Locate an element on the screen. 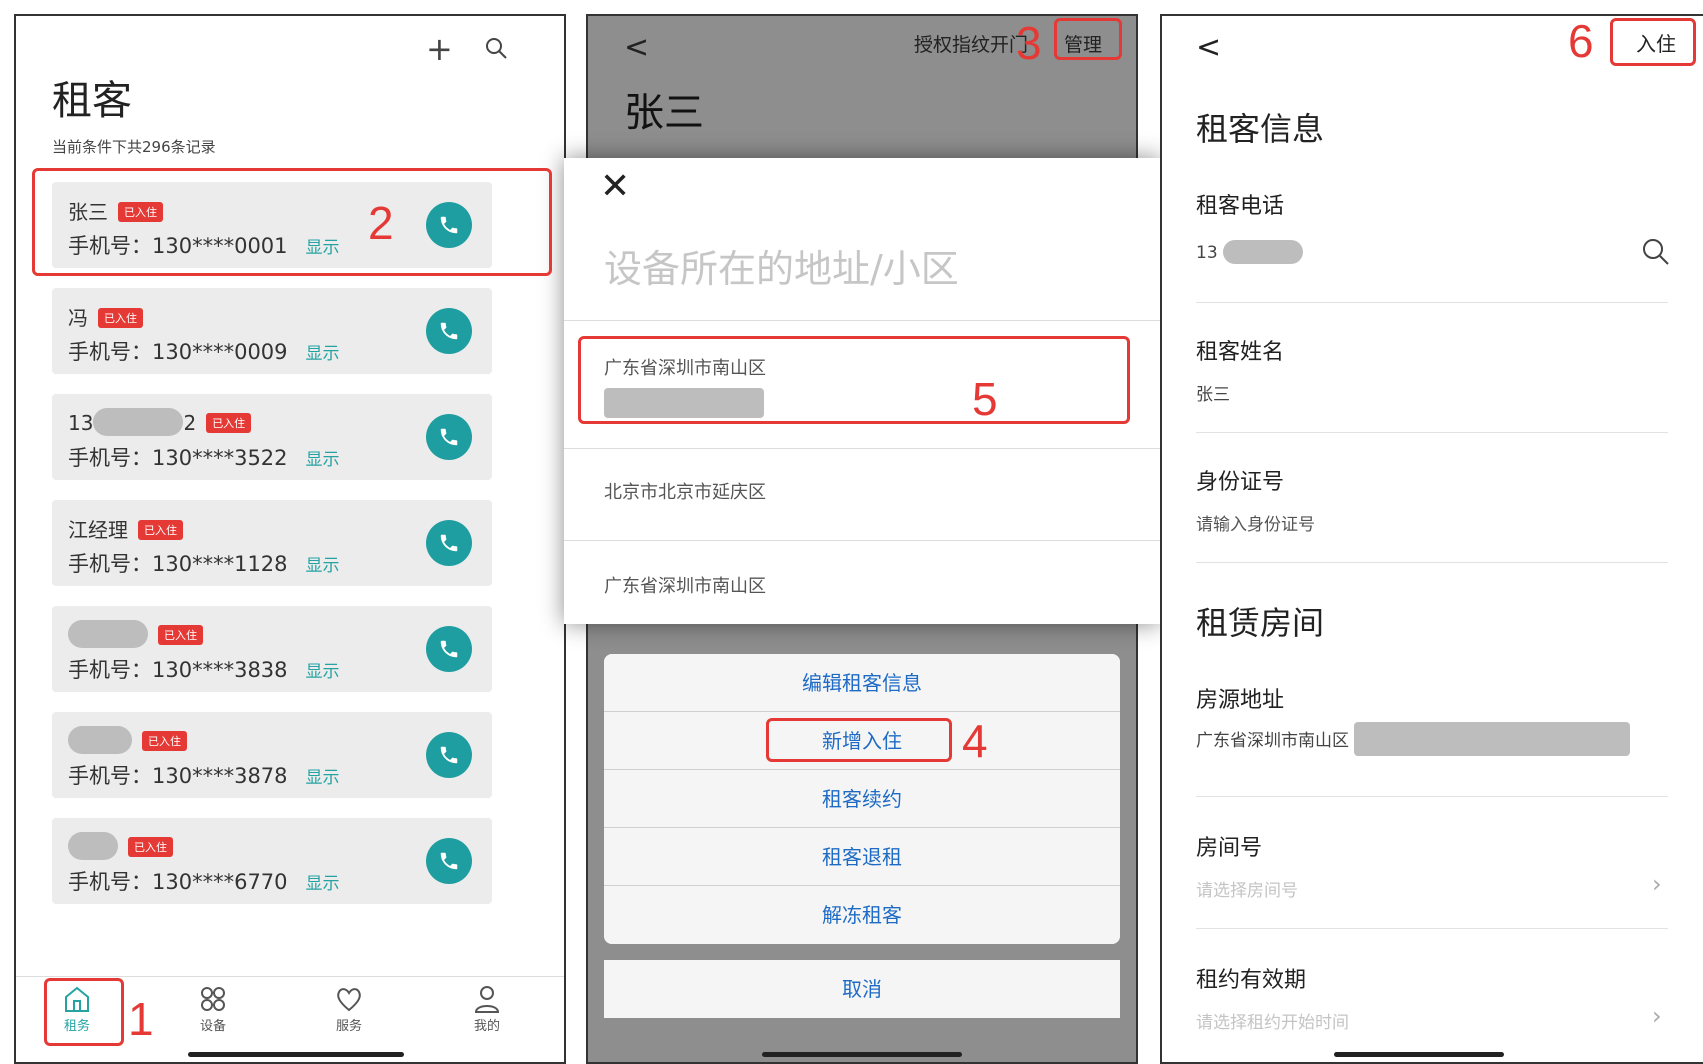 This screenshot has height=1064, width=1703. step-number: 1 is located at coordinates (141, 1019).